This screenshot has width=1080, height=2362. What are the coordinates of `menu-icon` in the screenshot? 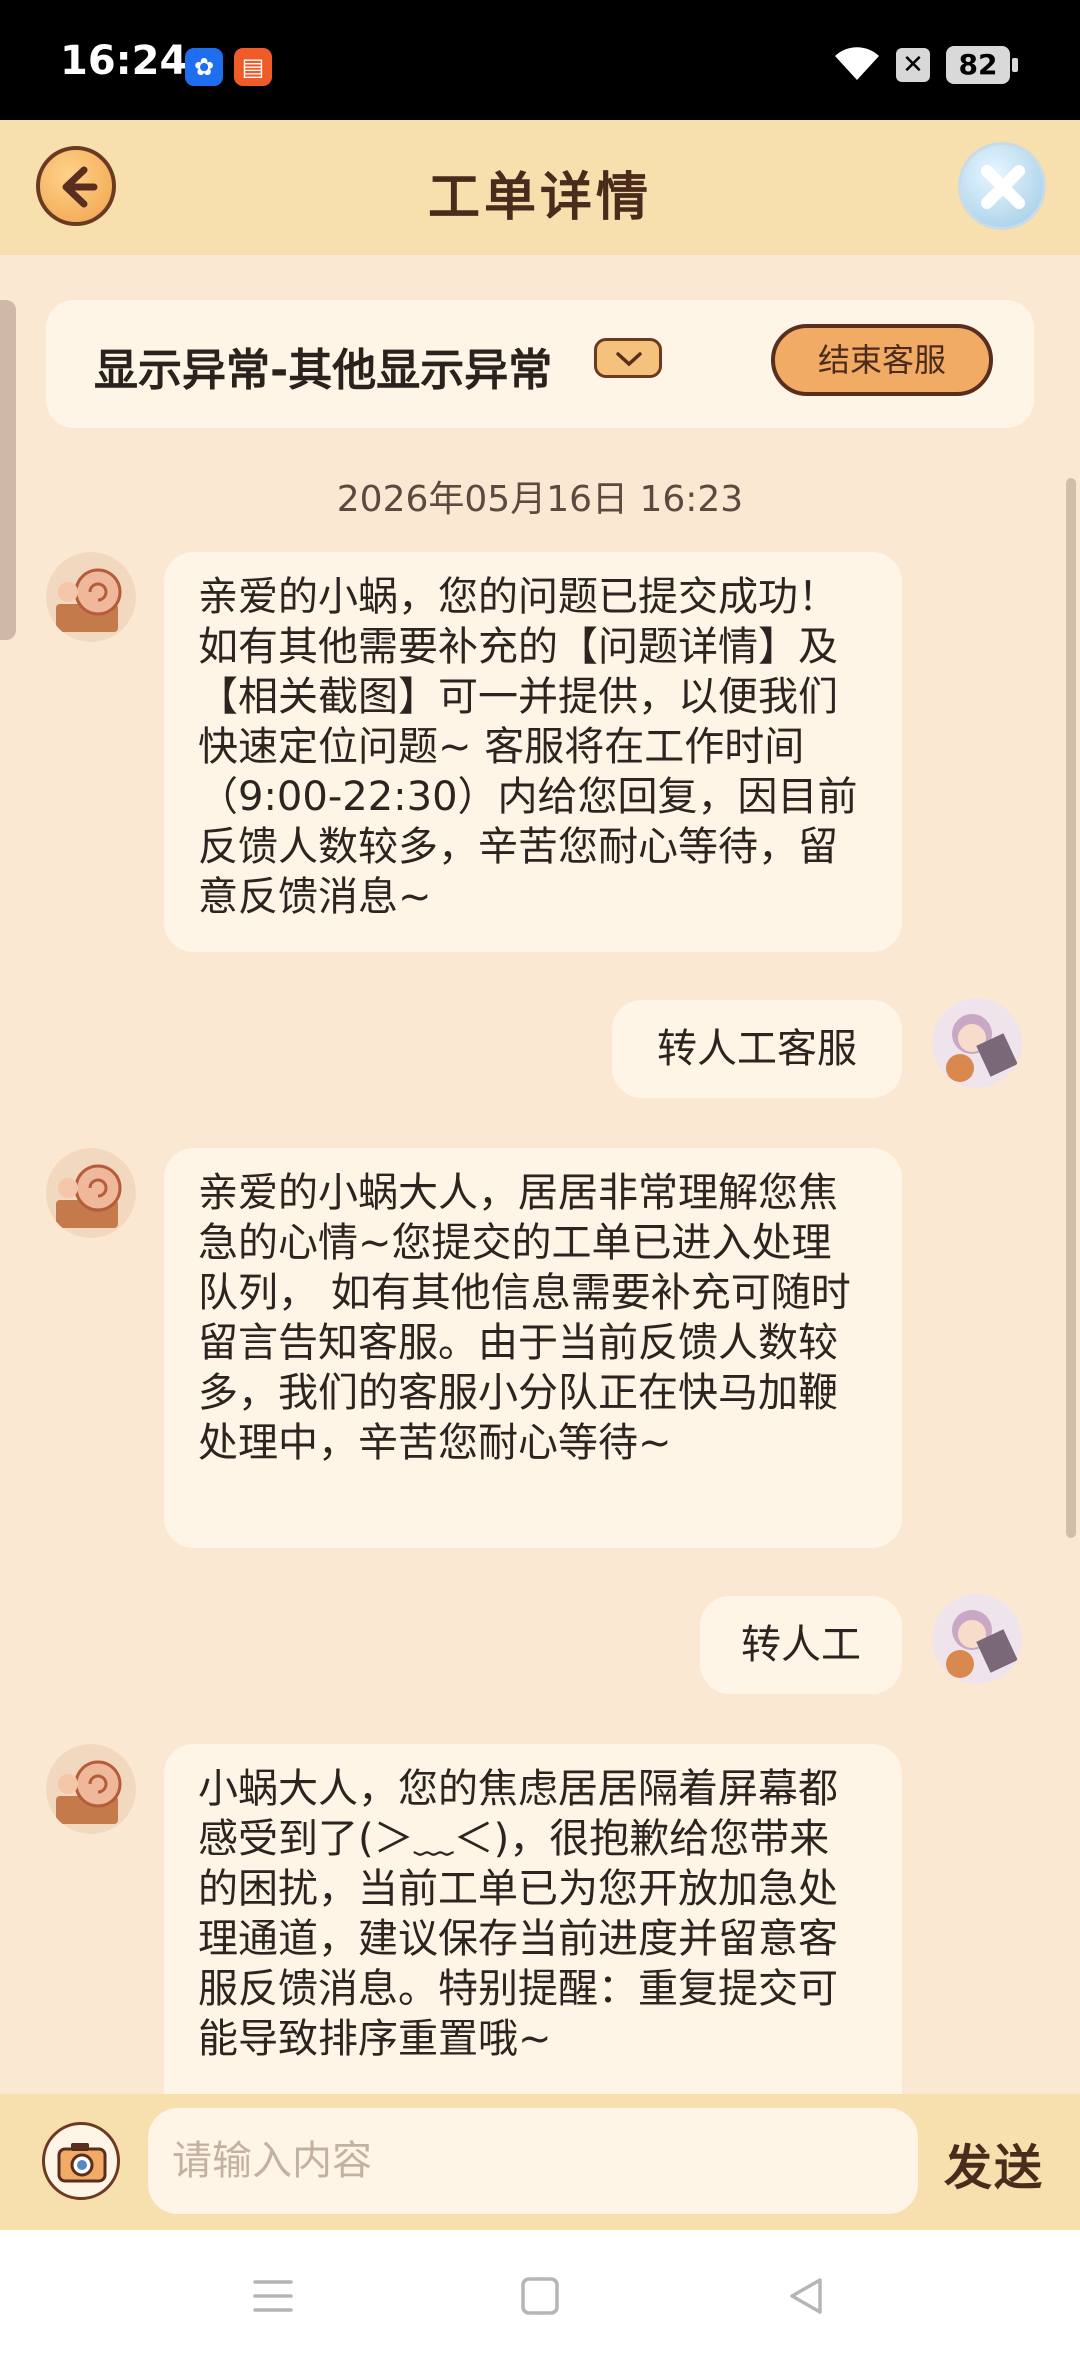 It's located at (273, 2296).